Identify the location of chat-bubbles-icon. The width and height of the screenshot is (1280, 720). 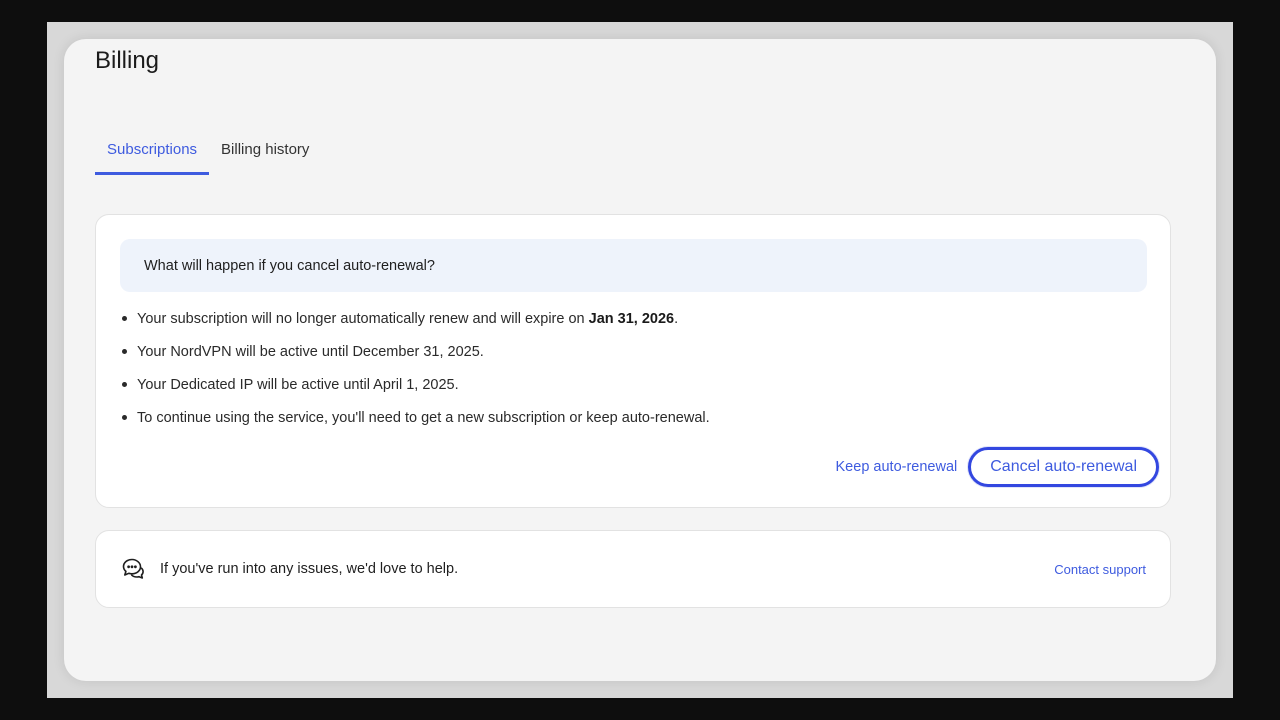
(133, 569).